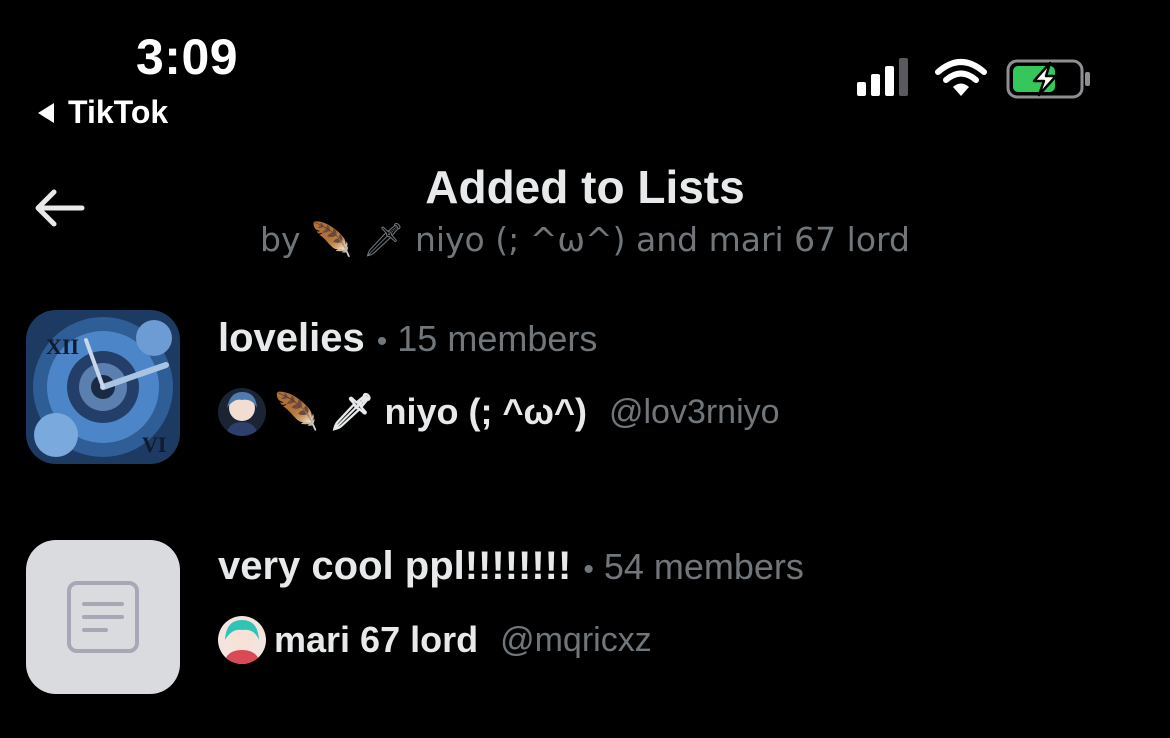 The width and height of the screenshot is (1170, 738). Describe the element at coordinates (154, 444) in the screenshot. I see `svg-text: VI` at that location.